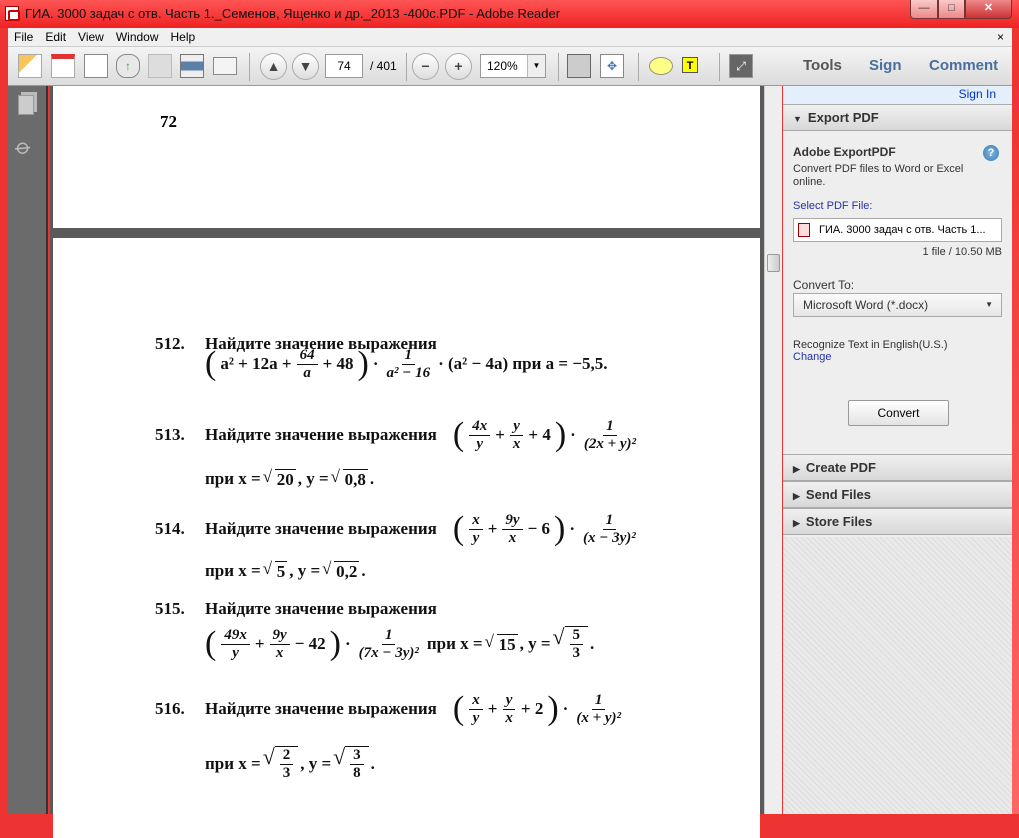 Image resolution: width=1019 pixels, height=838 pixels. Describe the element at coordinates (885, 65) in the screenshot. I see `sign-tab: Sign` at that location.